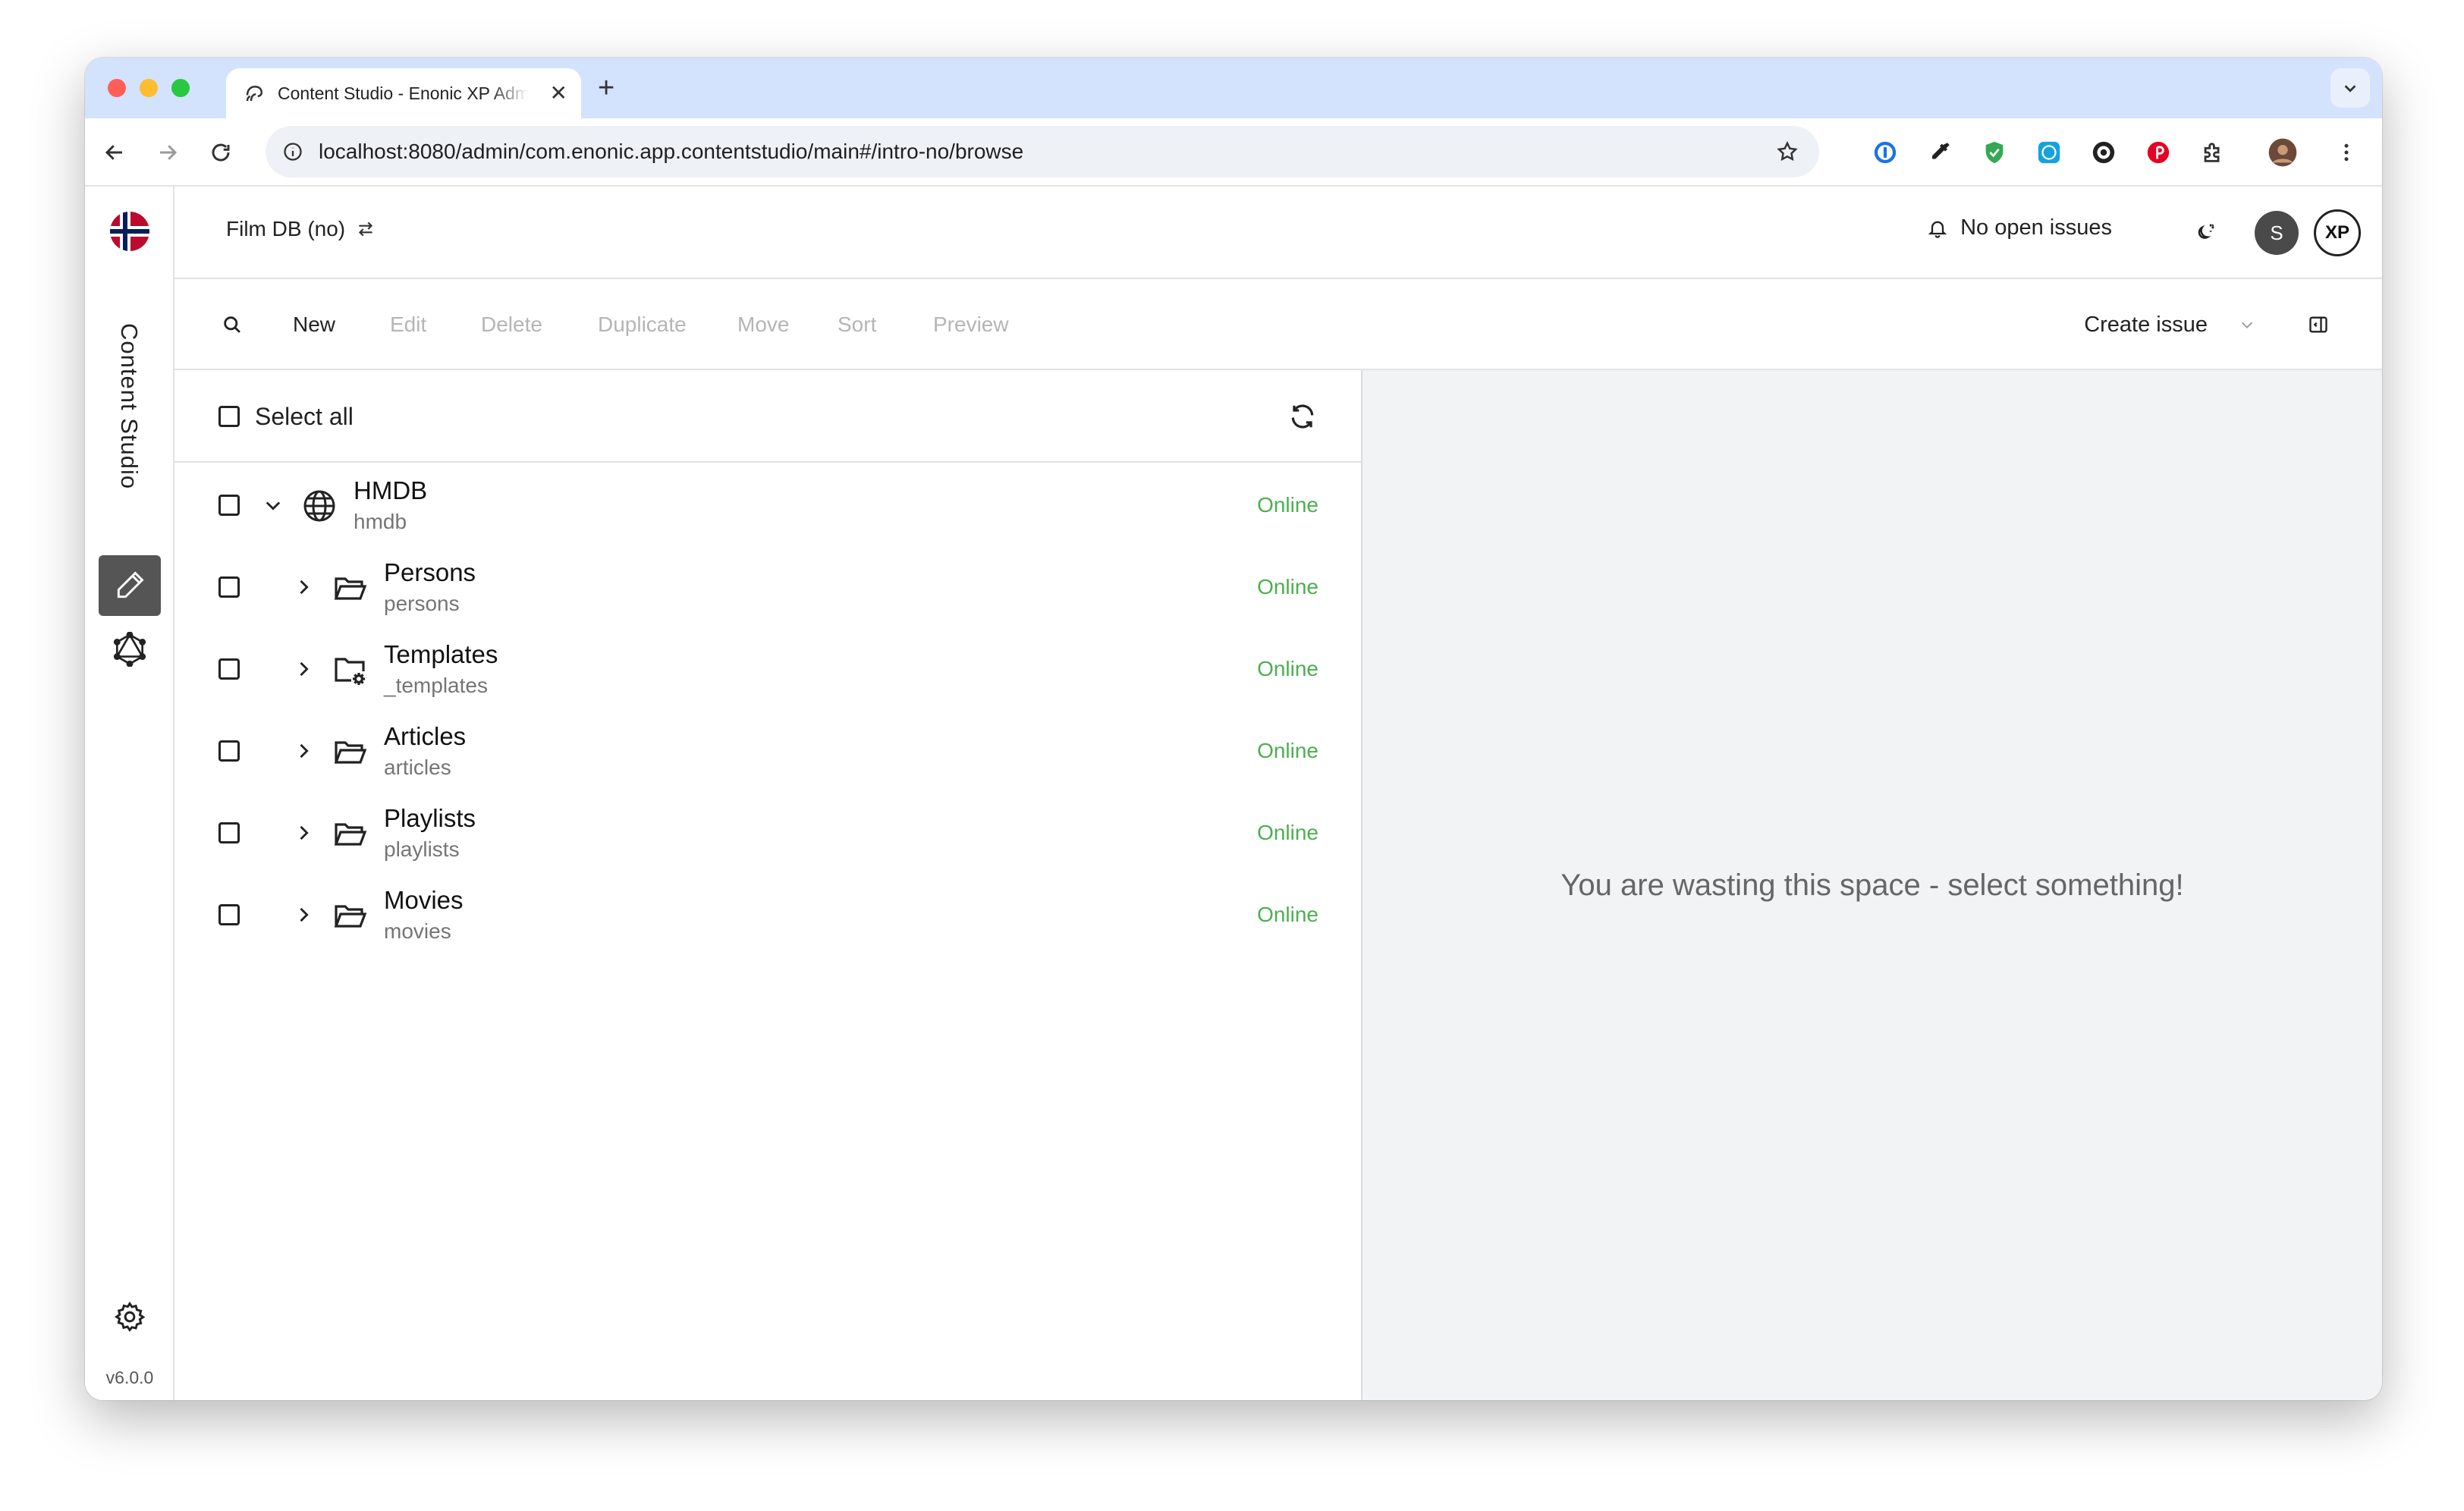 This screenshot has height=1511, width=2464. I want to click on site-info-icon, so click(293, 152).